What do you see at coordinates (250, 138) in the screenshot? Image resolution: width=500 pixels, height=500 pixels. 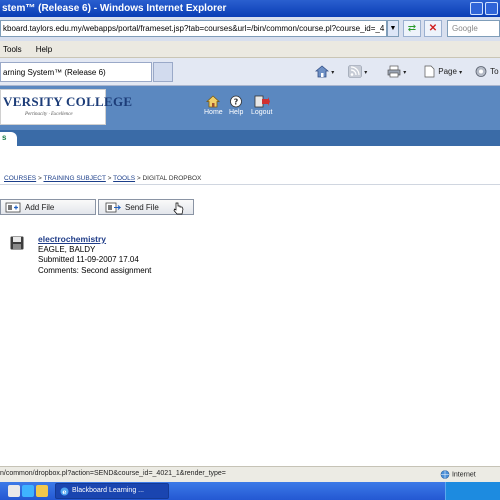 I see `page-tab-strip: s` at bounding box center [250, 138].